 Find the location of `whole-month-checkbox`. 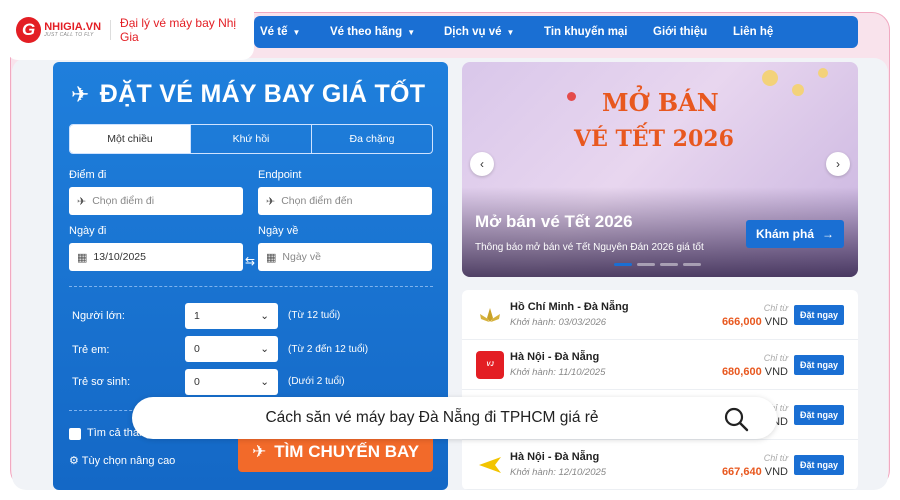

whole-month-checkbox is located at coordinates (75, 434).